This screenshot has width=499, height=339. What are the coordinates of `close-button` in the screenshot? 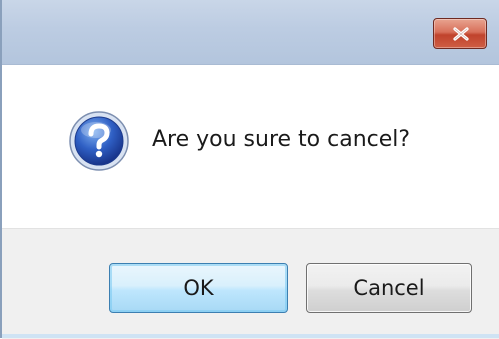 It's located at (460, 33).